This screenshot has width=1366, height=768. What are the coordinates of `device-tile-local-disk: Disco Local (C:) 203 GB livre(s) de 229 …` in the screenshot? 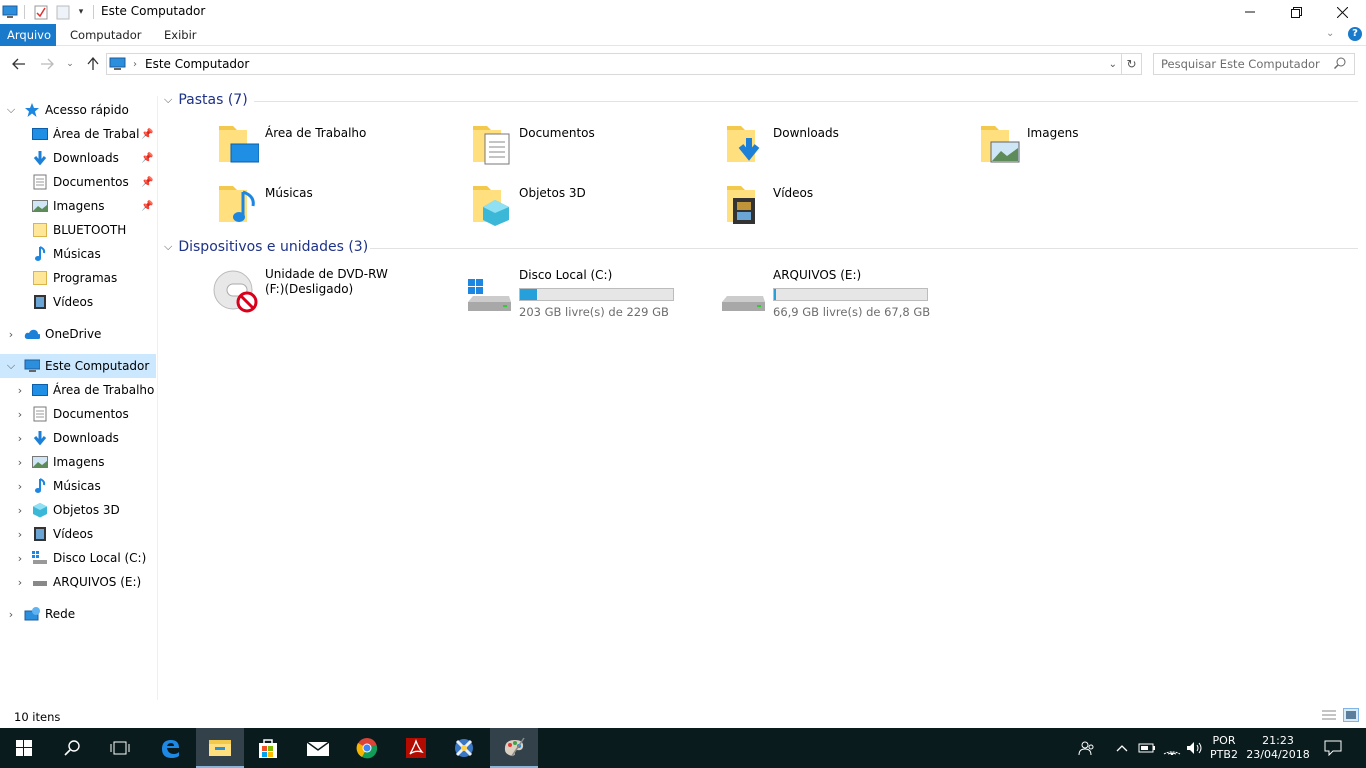 It's located at (590, 294).